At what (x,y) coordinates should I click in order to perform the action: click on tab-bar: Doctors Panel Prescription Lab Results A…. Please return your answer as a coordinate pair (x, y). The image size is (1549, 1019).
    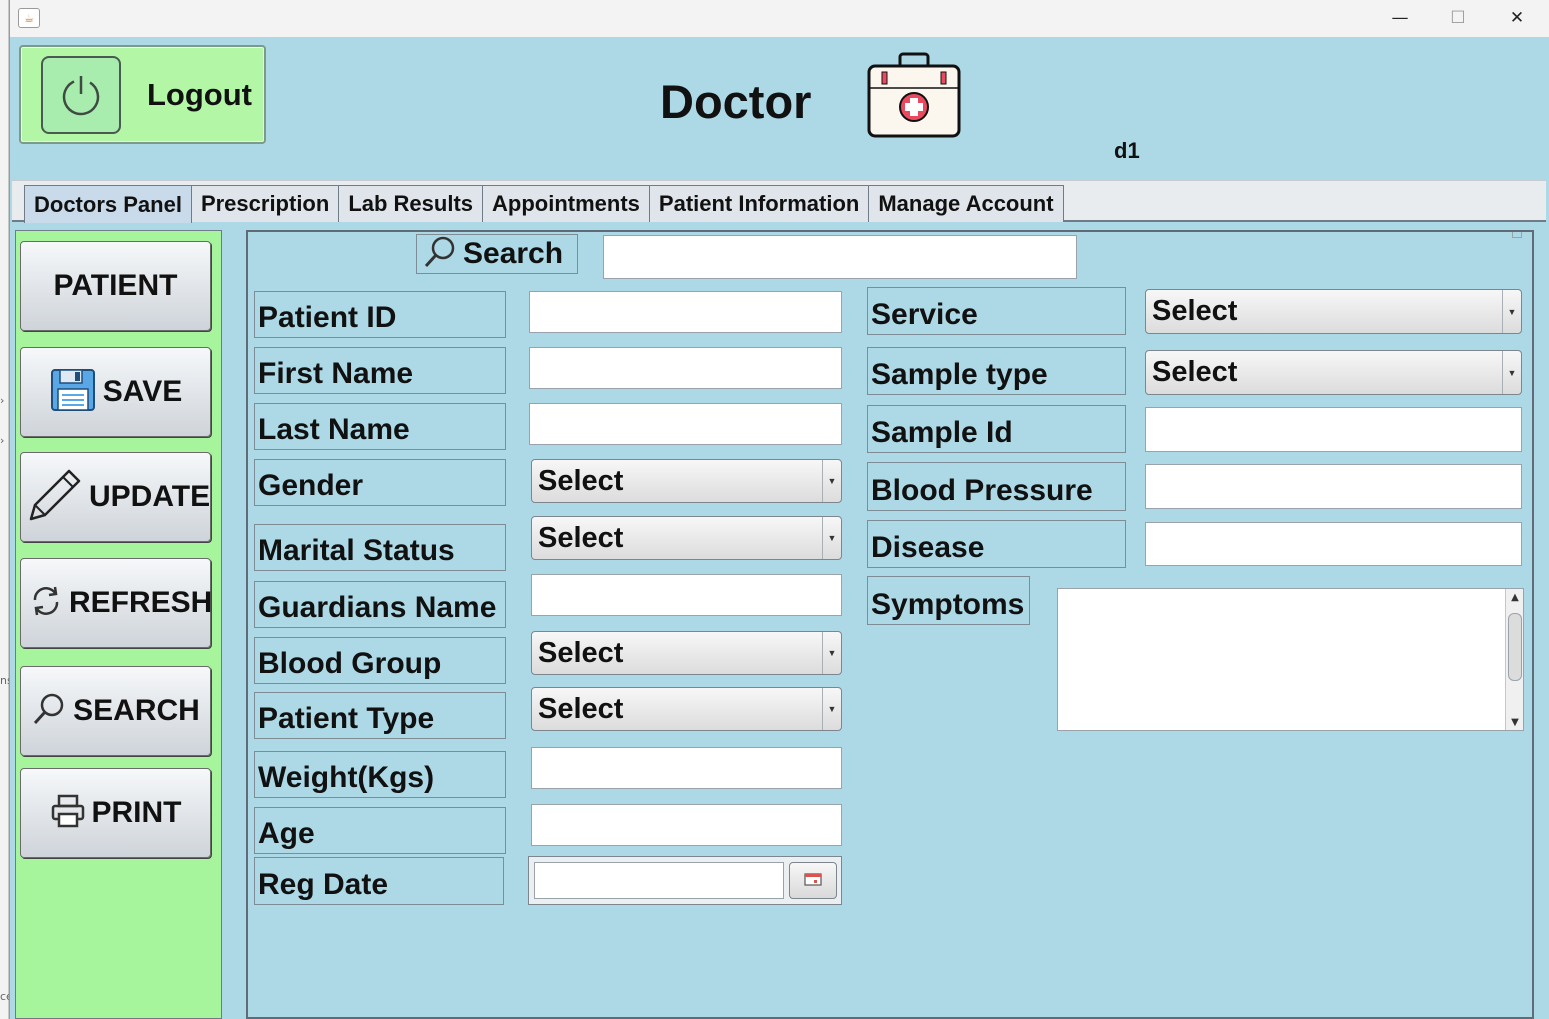
    Looking at the image, I should click on (544, 204).